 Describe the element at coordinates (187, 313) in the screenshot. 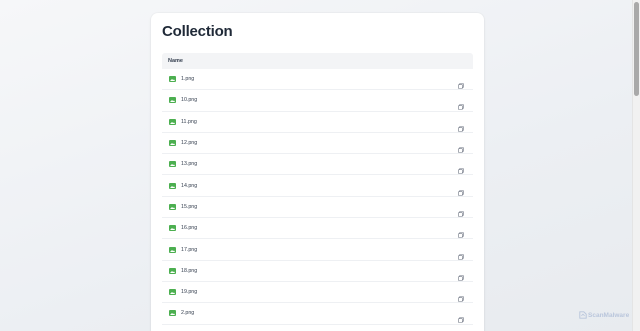

I see `file-name-link: 2.png` at that location.